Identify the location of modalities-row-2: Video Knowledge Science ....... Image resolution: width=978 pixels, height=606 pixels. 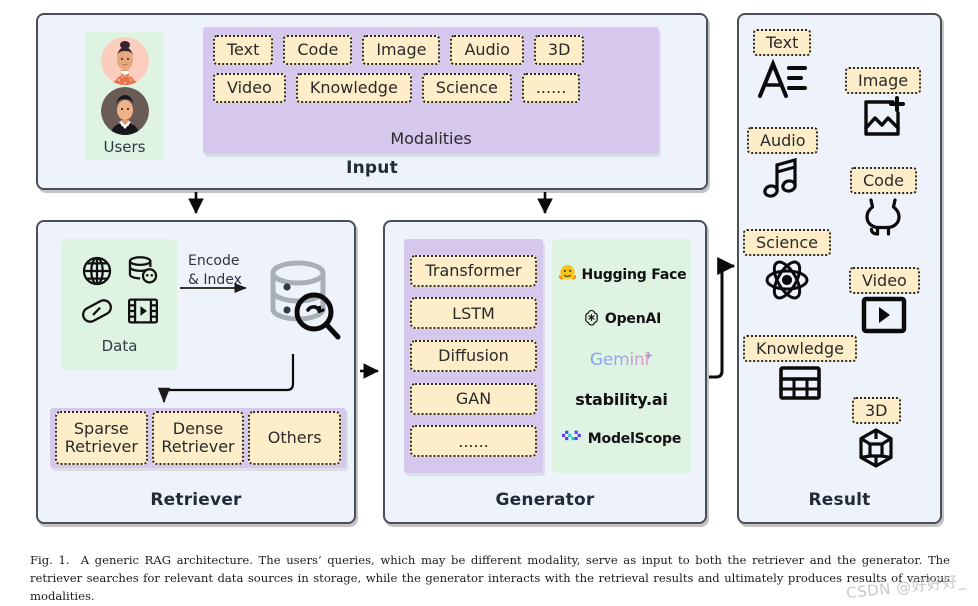
(431, 88).